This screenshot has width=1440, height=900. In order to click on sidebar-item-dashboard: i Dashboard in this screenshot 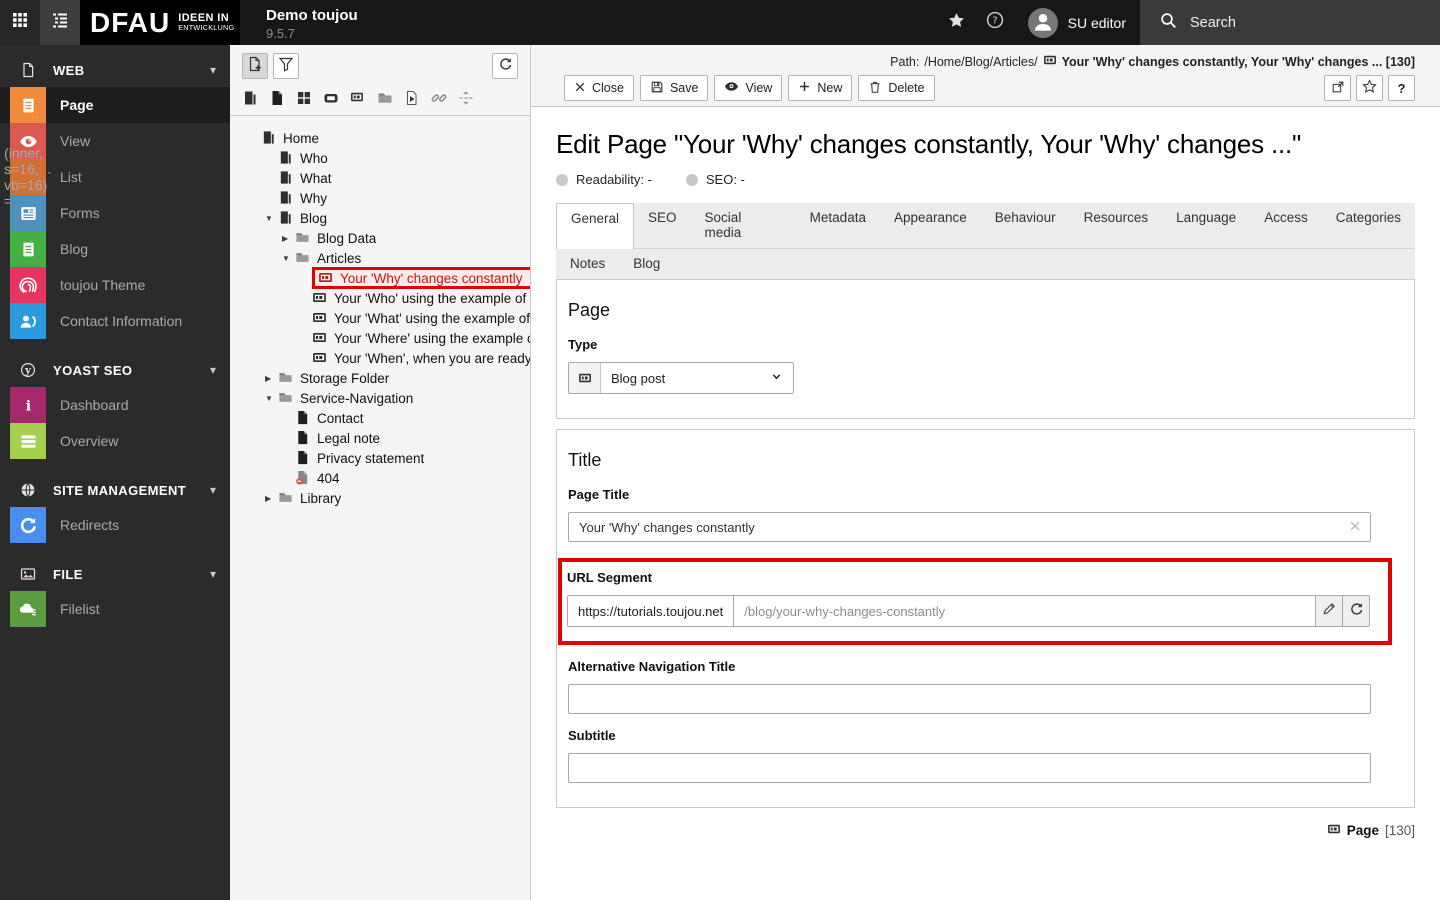, I will do `click(115, 405)`.